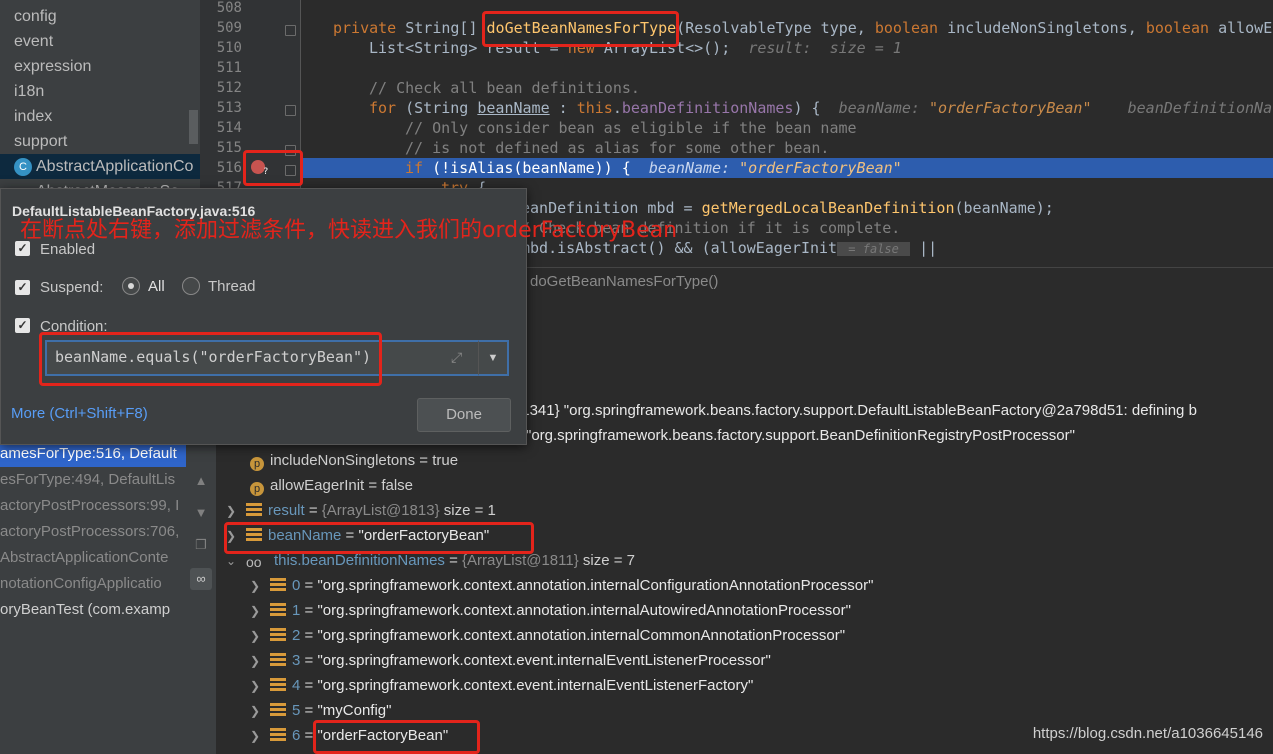 The height and width of the screenshot is (754, 1273). I want to click on suspend-all-radio, so click(131, 286).